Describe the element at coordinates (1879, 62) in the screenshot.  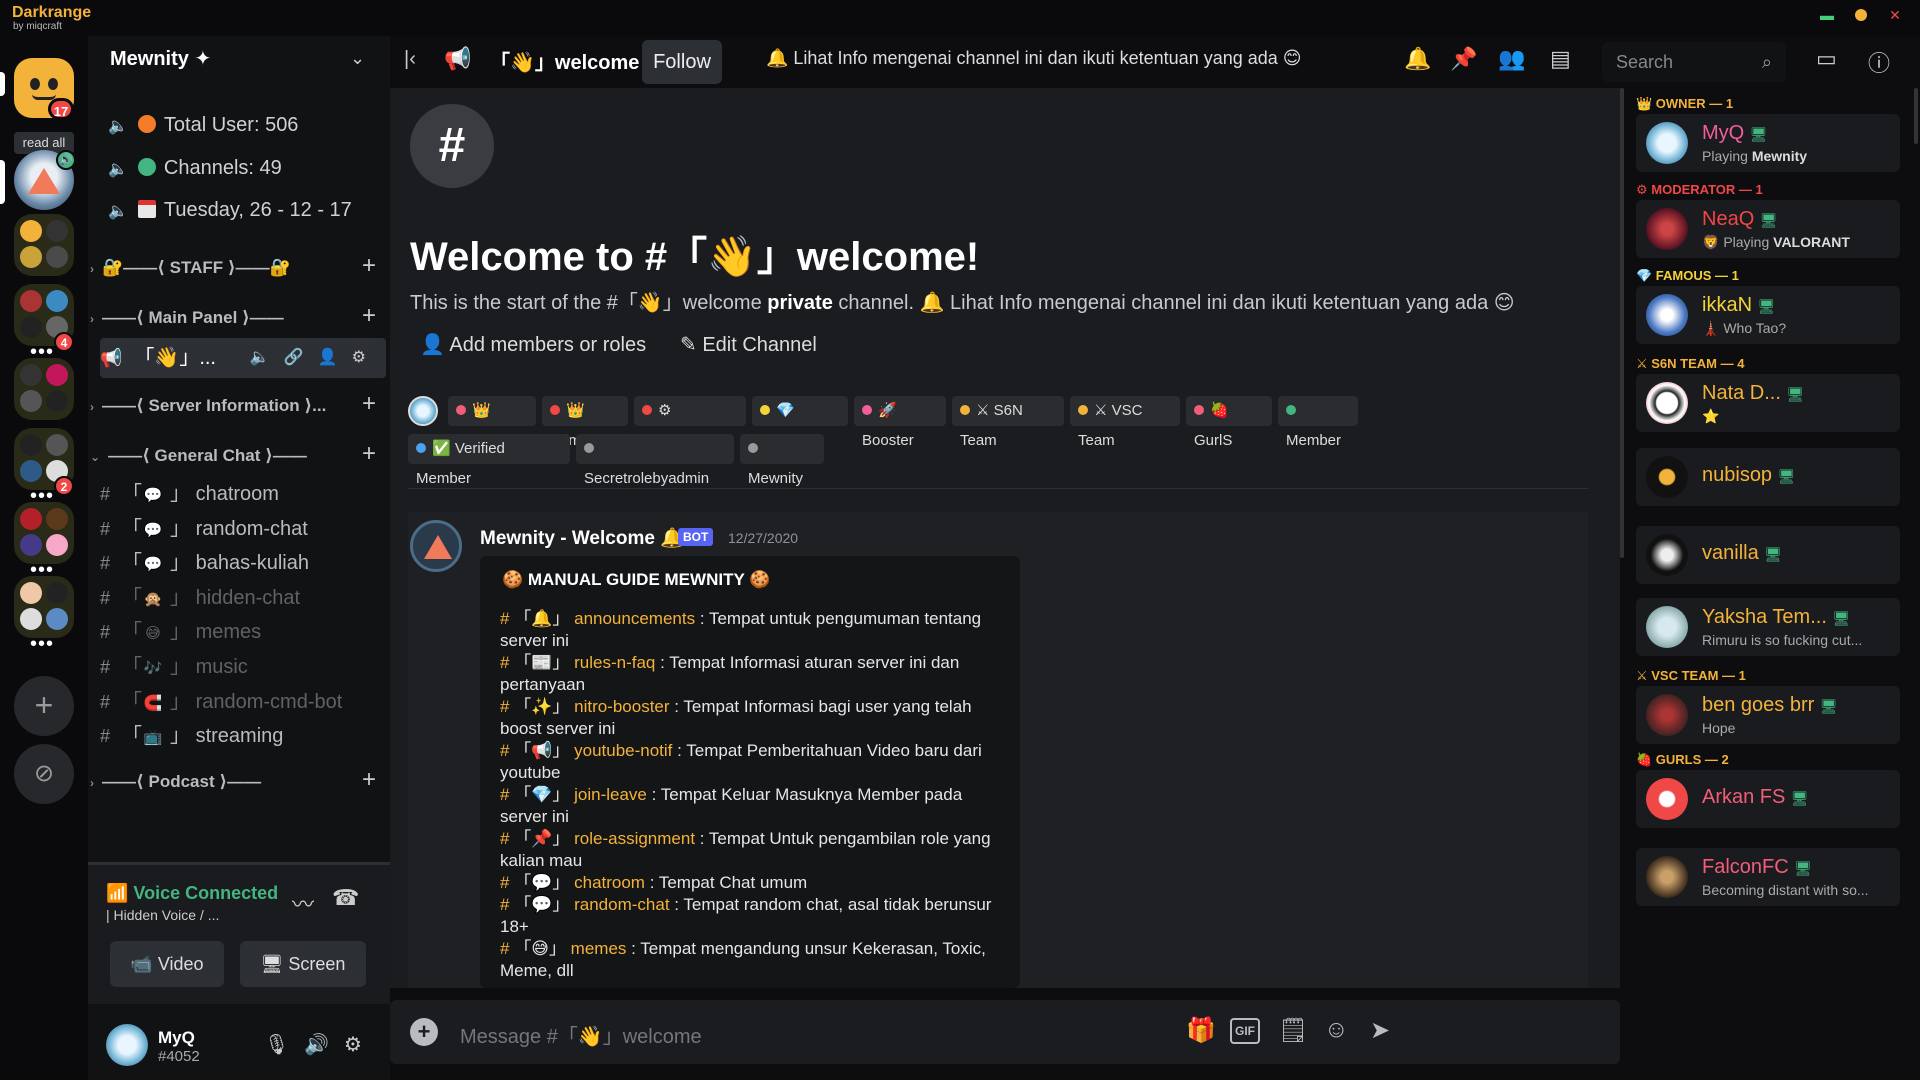
I see `help-icon: ⓘ` at that location.